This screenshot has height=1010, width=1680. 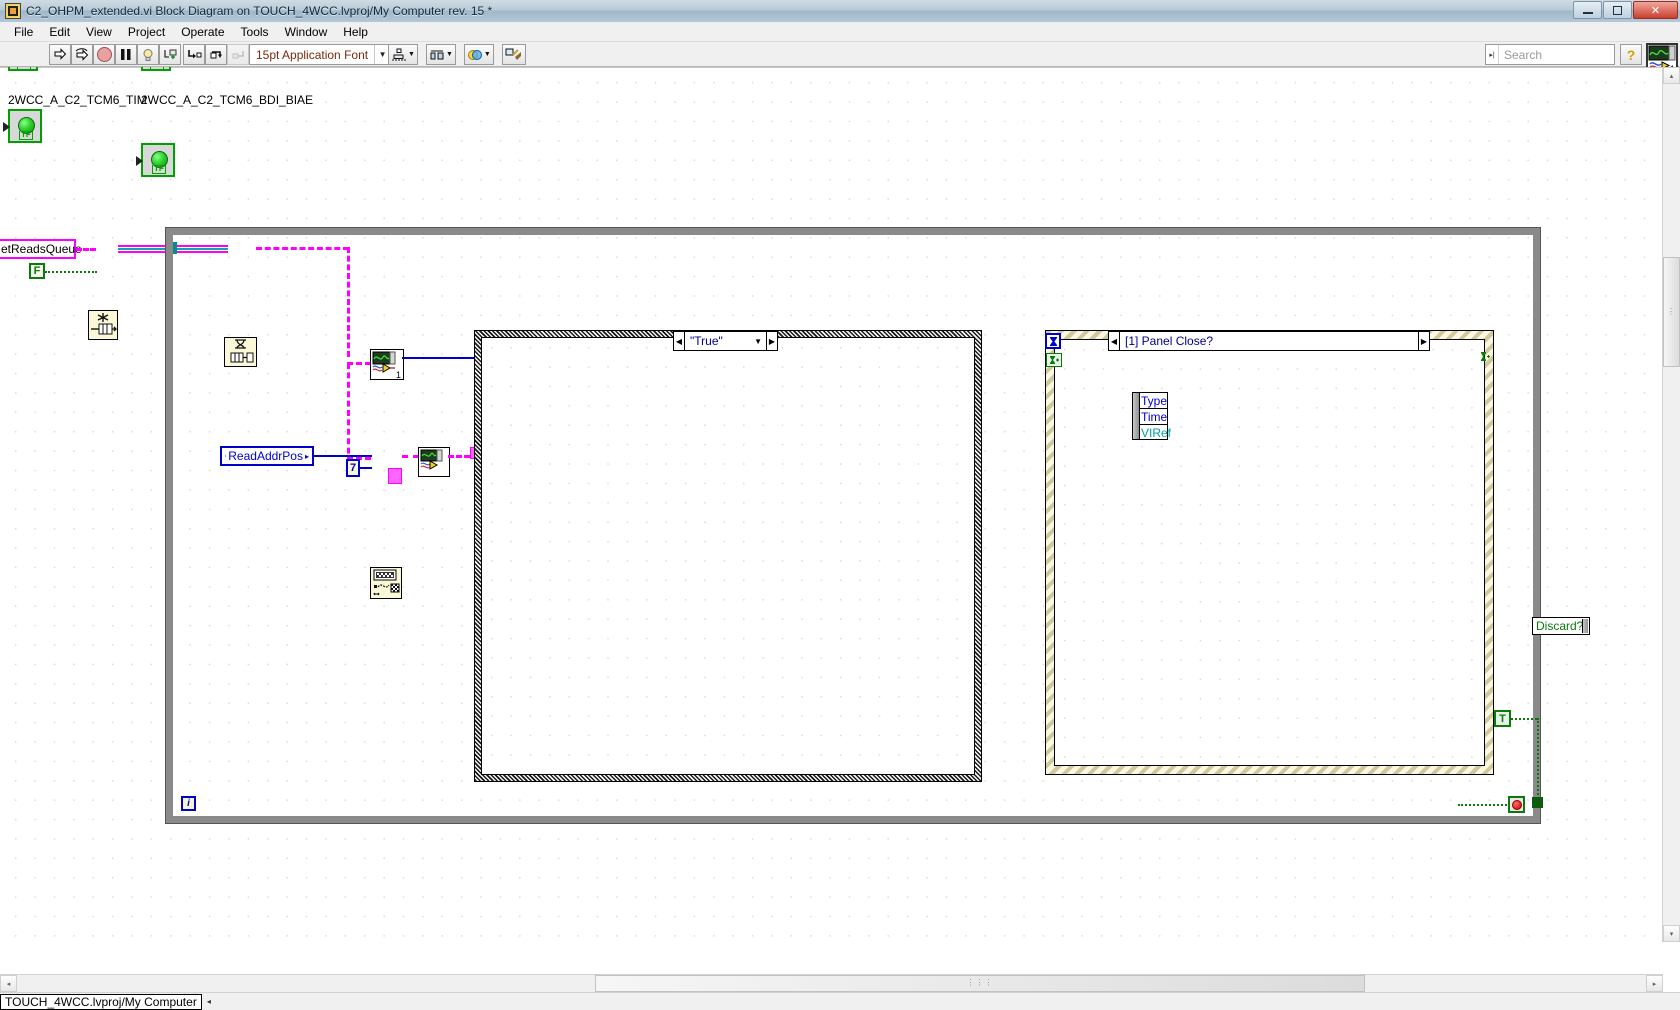 What do you see at coordinates (1524, 719) in the screenshot?
I see `wire-true-const-right` at bounding box center [1524, 719].